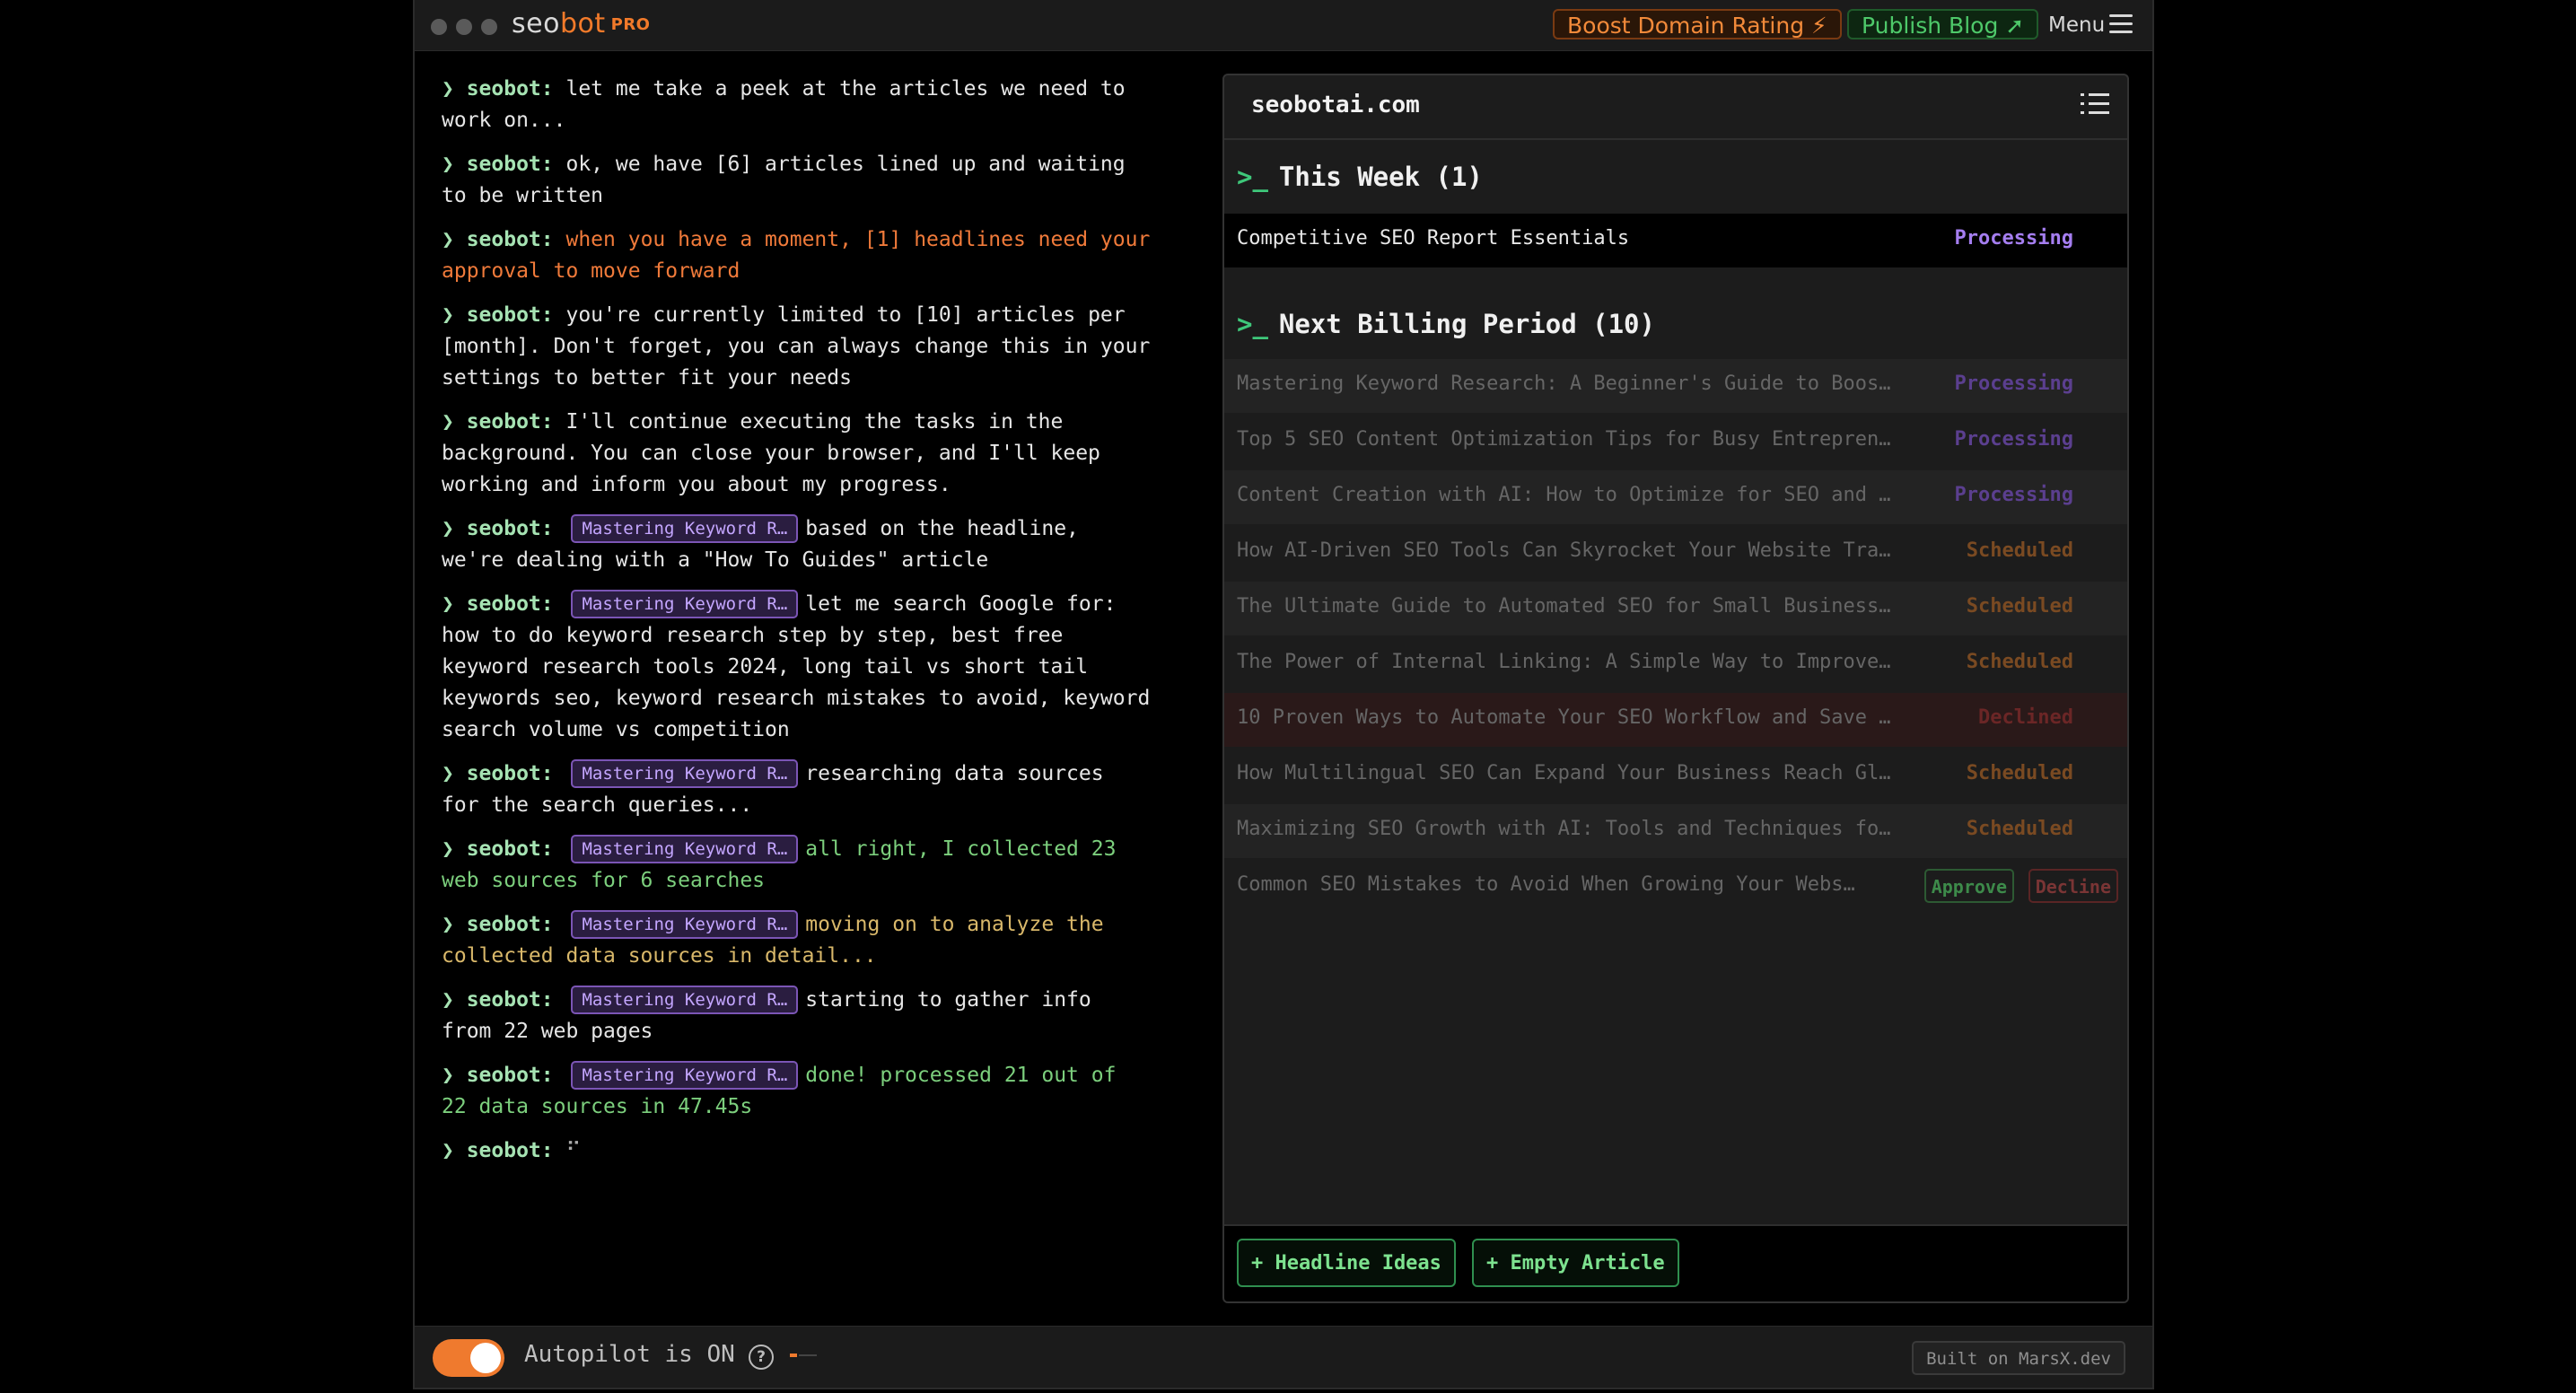 Image resolution: width=2576 pixels, height=1393 pixels. I want to click on next-billing-heading: >_ Next Billing Period (10), so click(1446, 324).